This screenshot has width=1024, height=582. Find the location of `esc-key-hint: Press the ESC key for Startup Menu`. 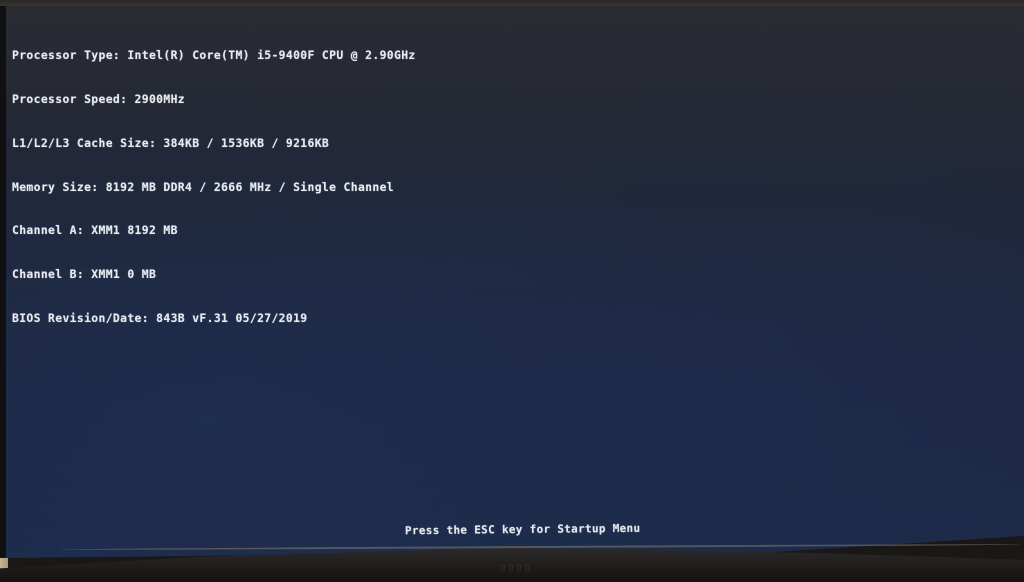

esc-key-hint: Press the ESC key for Startup Menu is located at coordinates (522, 529).